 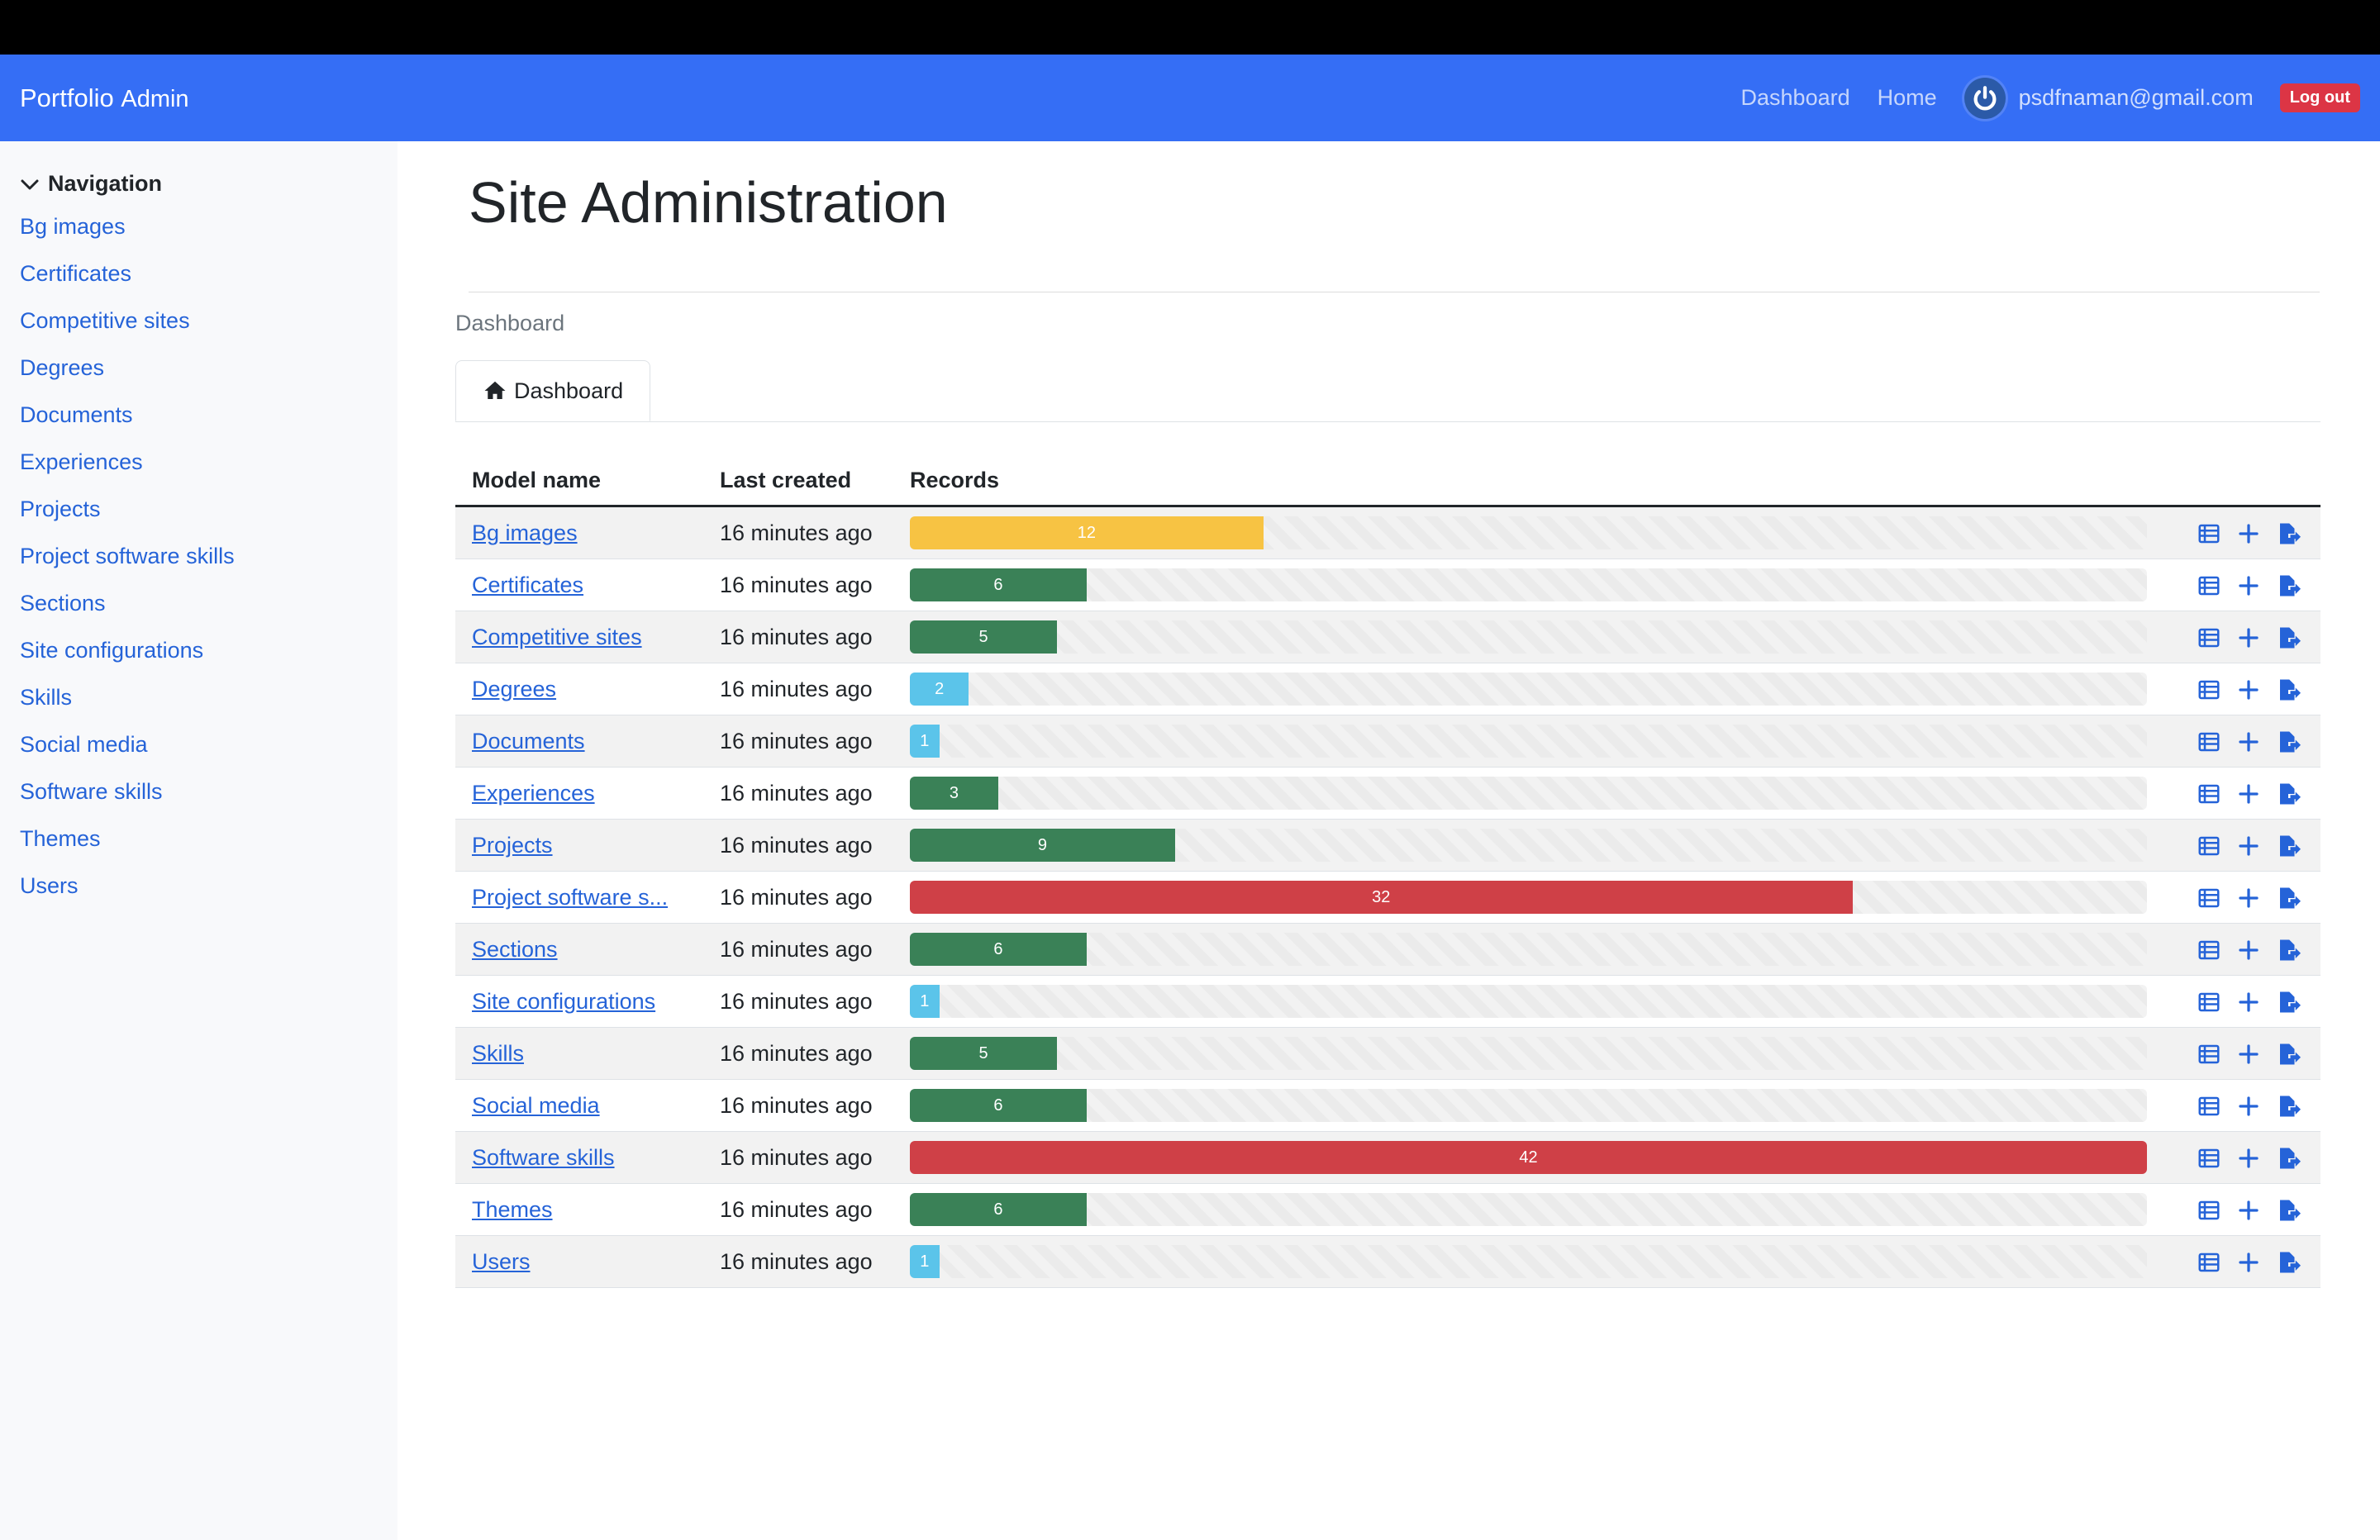 I want to click on model-link: Degrees, so click(x=514, y=689).